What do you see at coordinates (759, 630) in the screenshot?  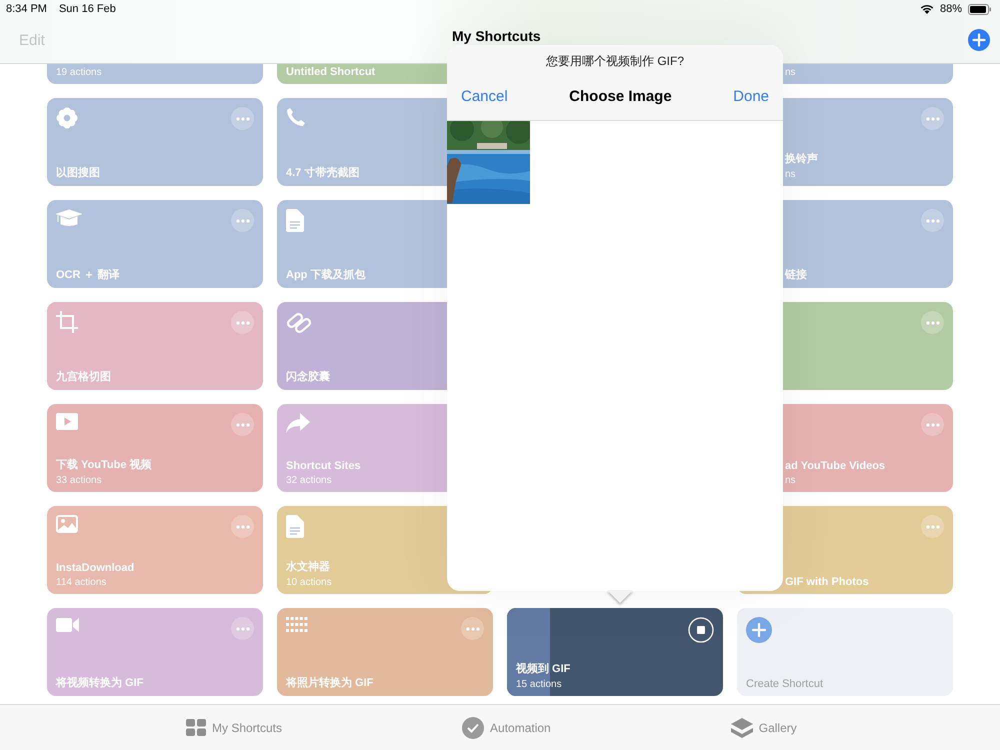 I see `plus-icon` at bounding box center [759, 630].